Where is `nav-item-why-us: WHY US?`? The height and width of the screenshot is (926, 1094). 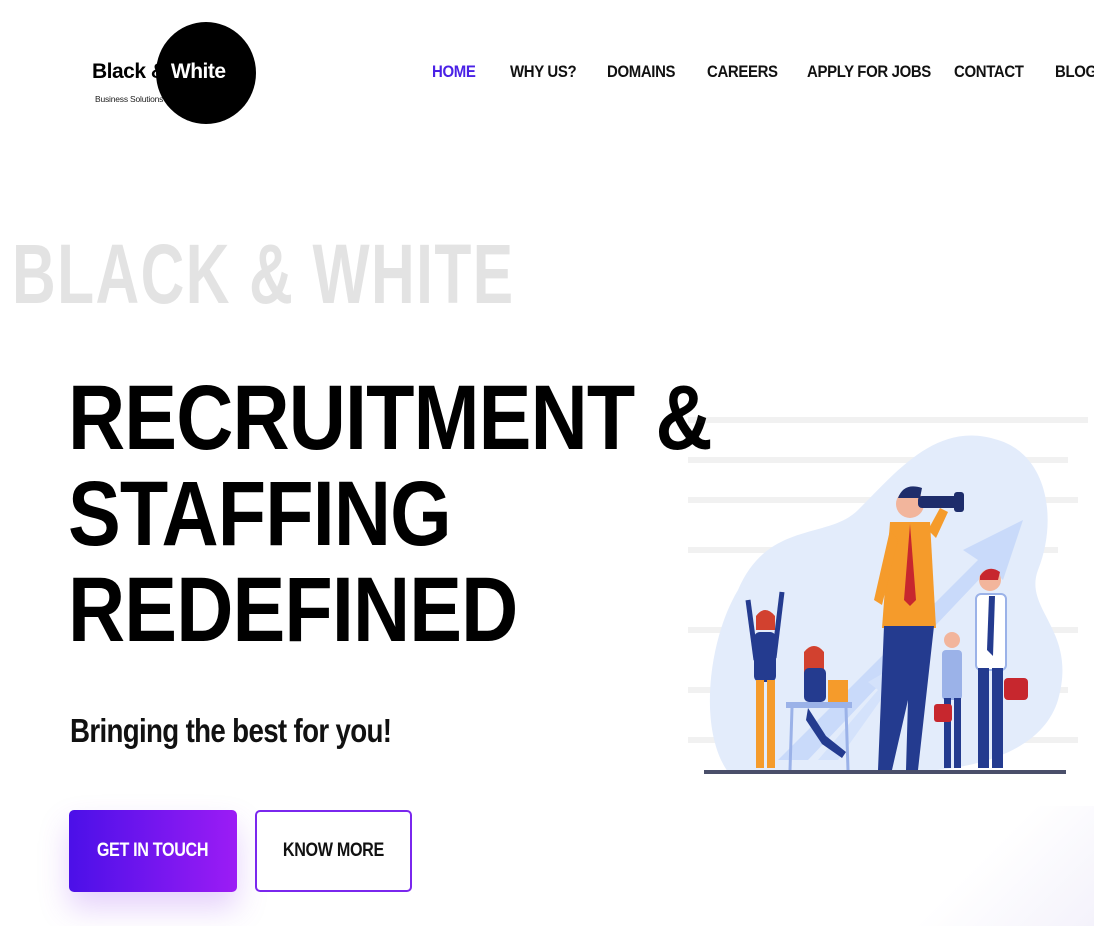
nav-item-why-us: WHY US? is located at coordinates (543, 72).